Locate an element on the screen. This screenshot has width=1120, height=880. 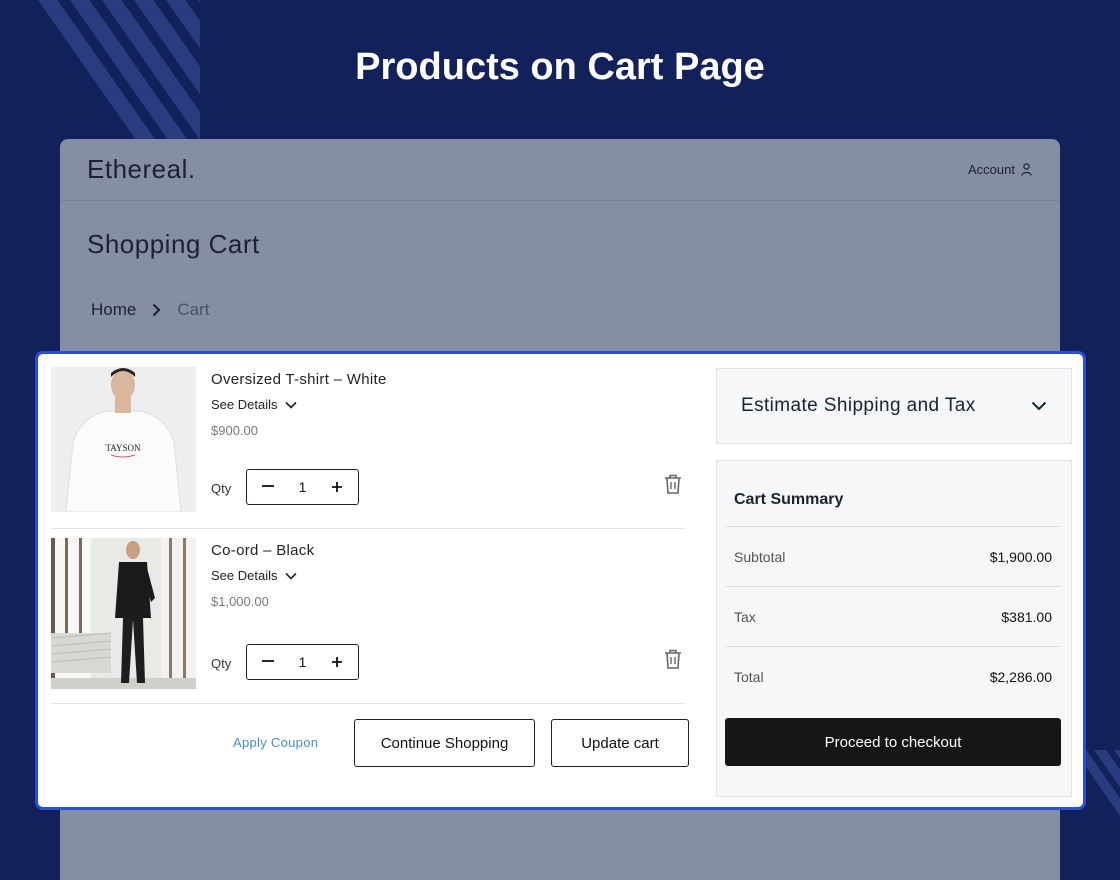
tshirt-print-text: TAYSON is located at coordinates (123, 448).